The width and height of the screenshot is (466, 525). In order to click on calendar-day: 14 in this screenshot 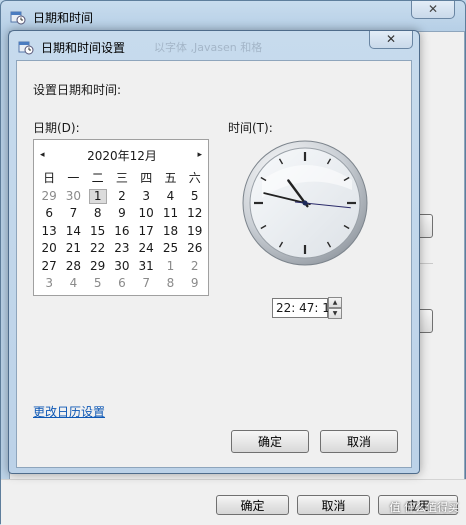, I will do `click(73, 232)`.